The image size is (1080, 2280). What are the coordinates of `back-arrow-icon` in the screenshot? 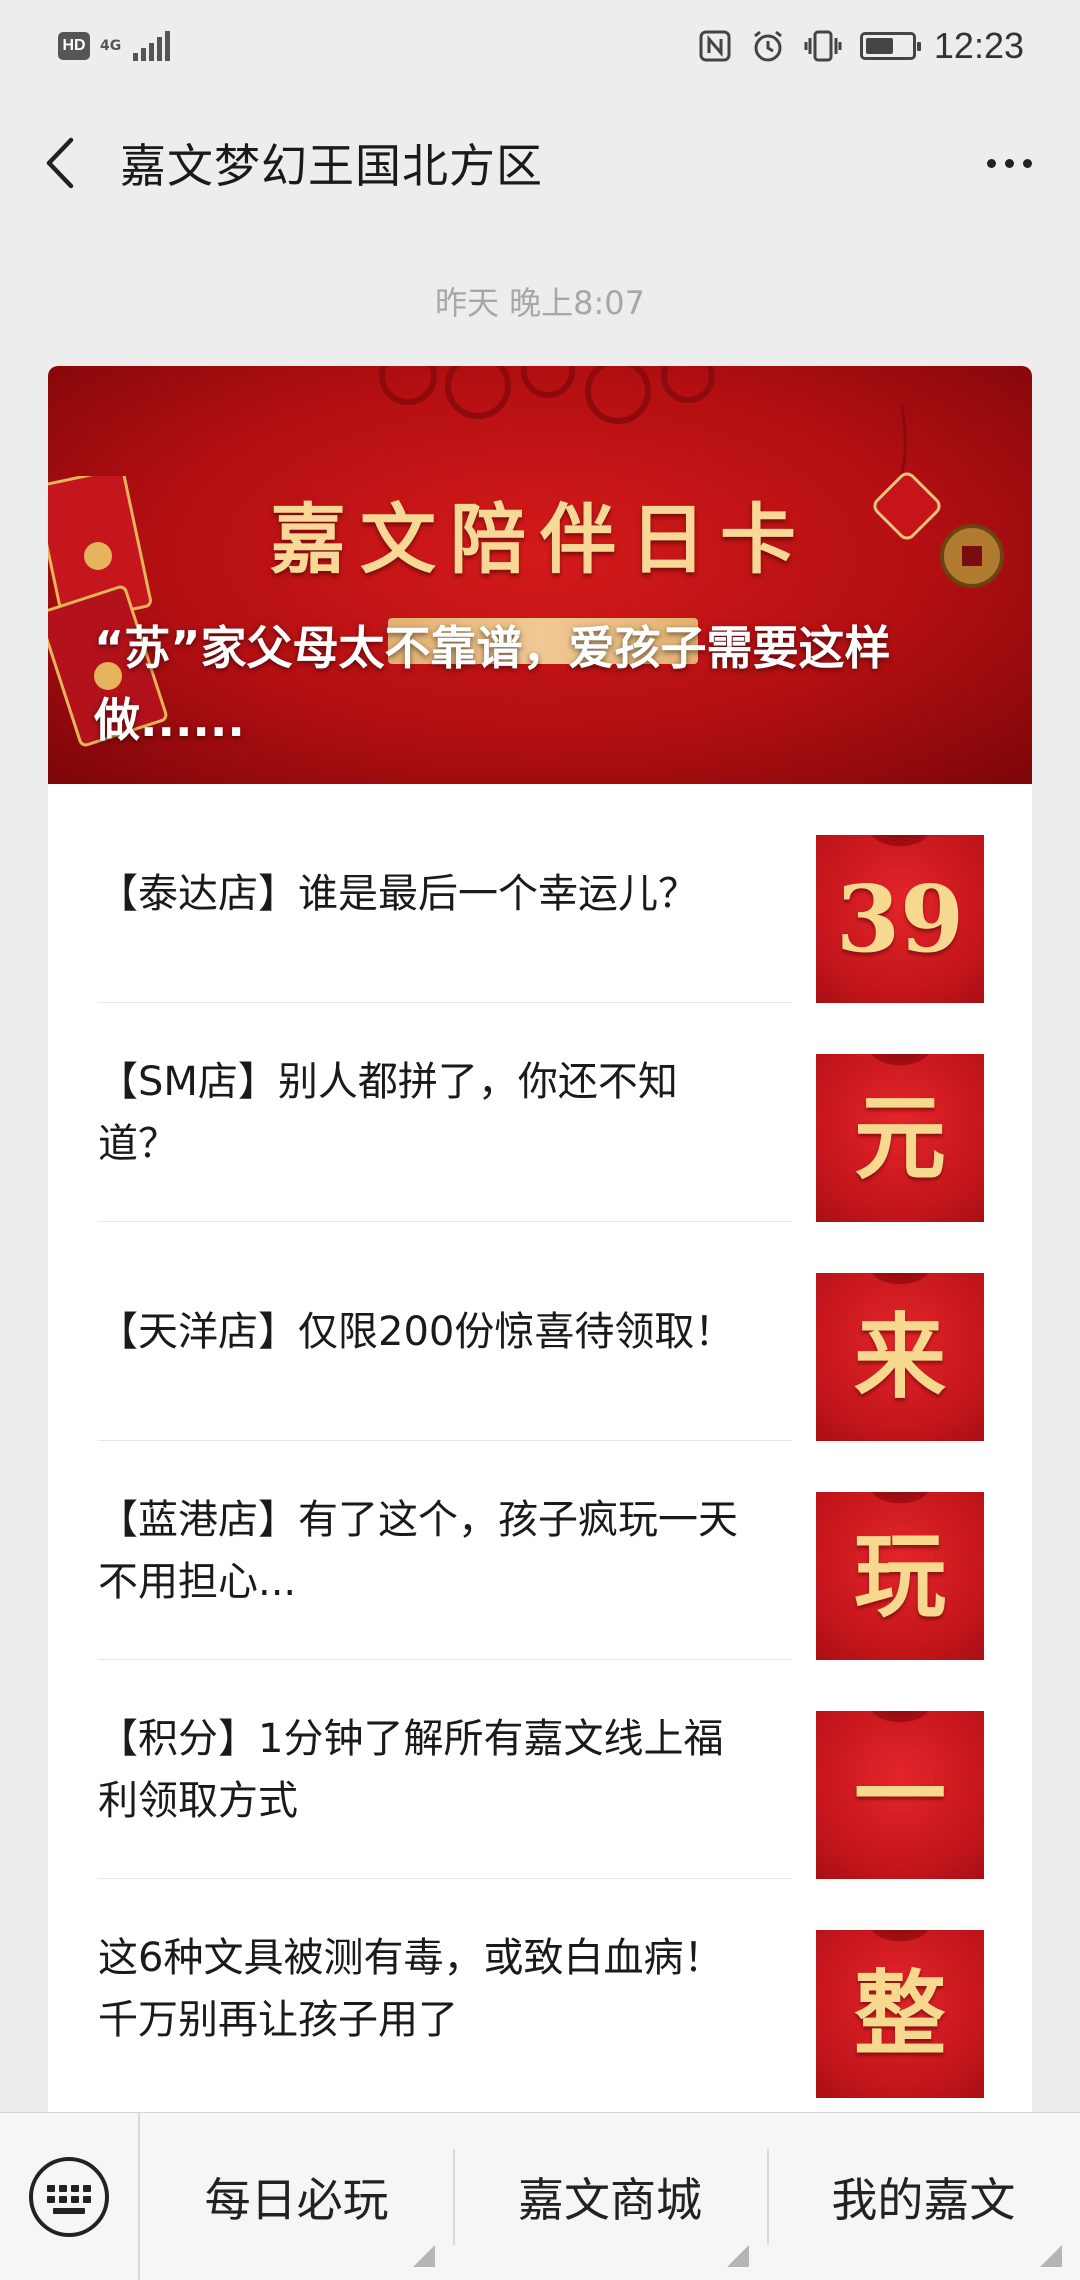 It's located at (60, 163).